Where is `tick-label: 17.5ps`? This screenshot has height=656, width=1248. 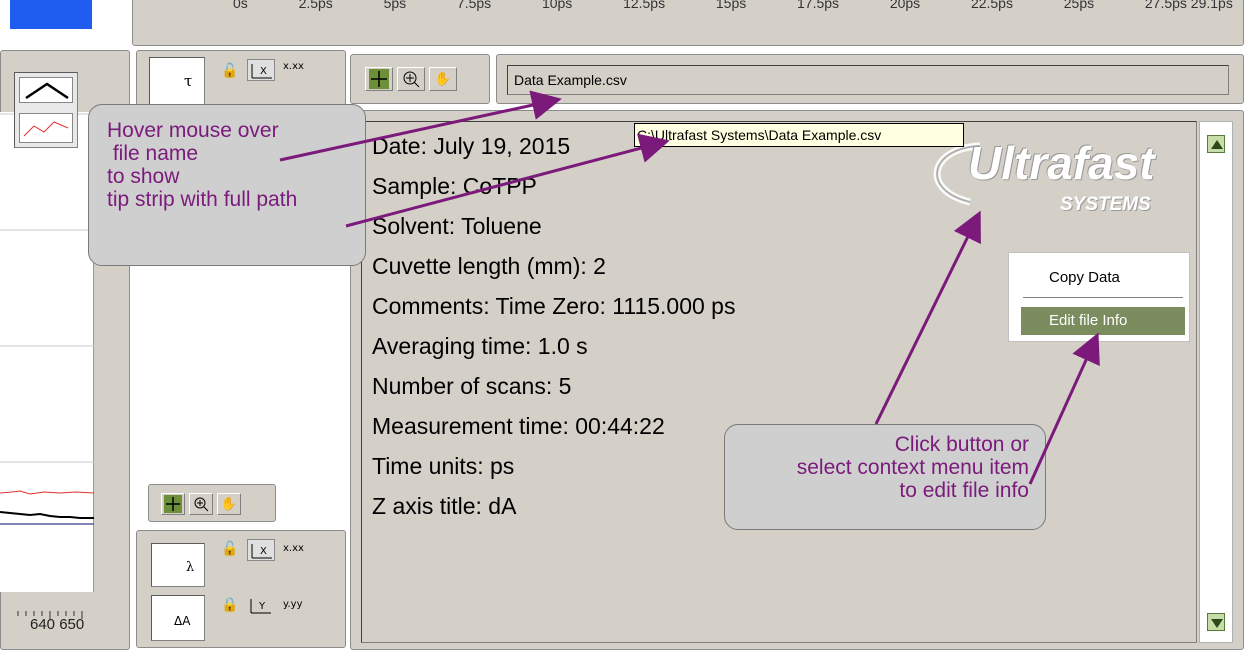
tick-label: 17.5ps is located at coordinates (818, 5).